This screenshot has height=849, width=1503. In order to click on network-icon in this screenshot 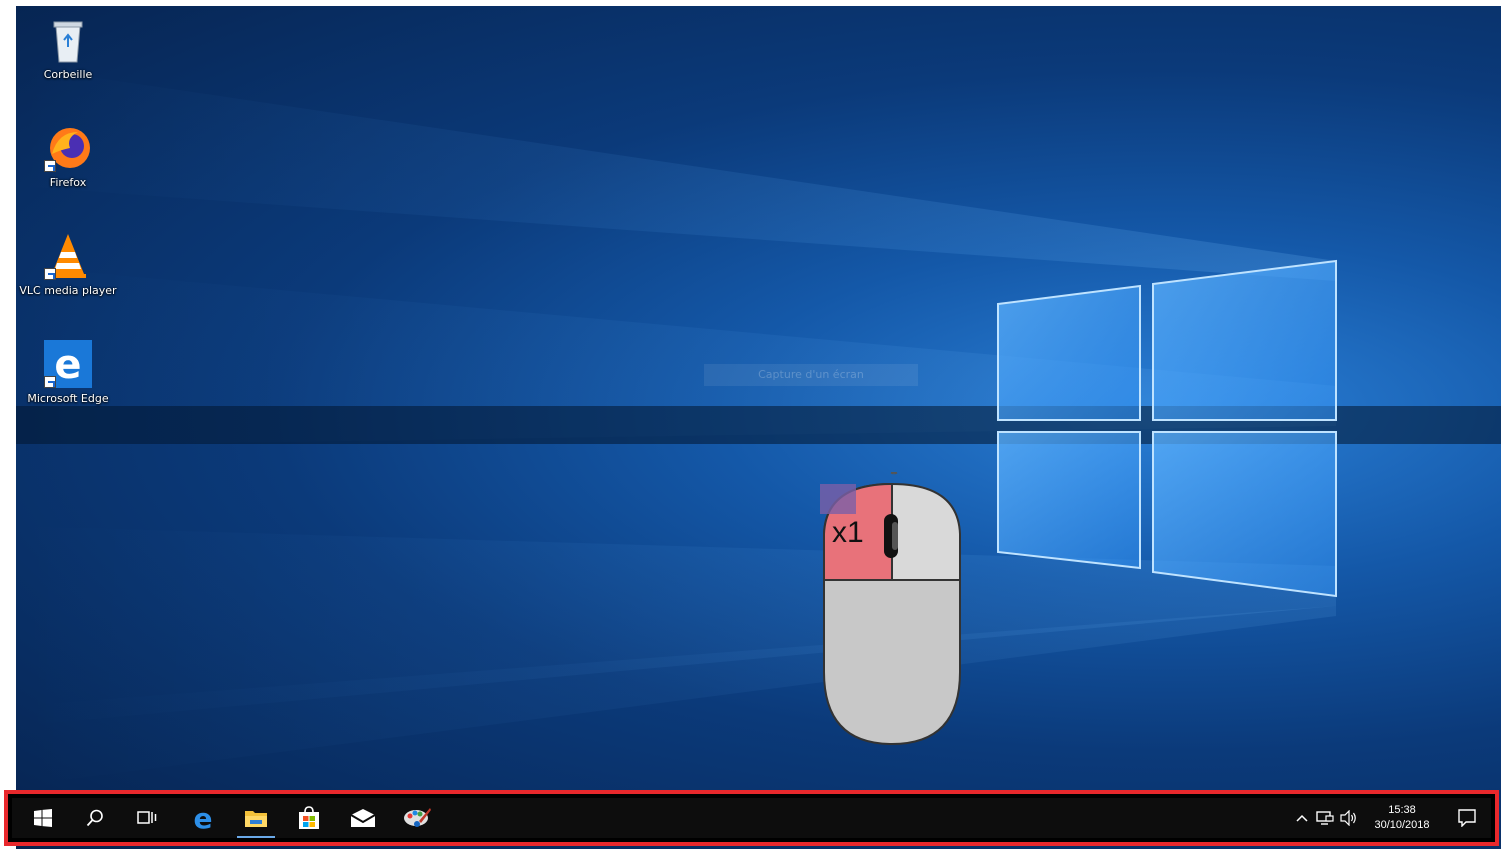, I will do `click(1325, 818)`.